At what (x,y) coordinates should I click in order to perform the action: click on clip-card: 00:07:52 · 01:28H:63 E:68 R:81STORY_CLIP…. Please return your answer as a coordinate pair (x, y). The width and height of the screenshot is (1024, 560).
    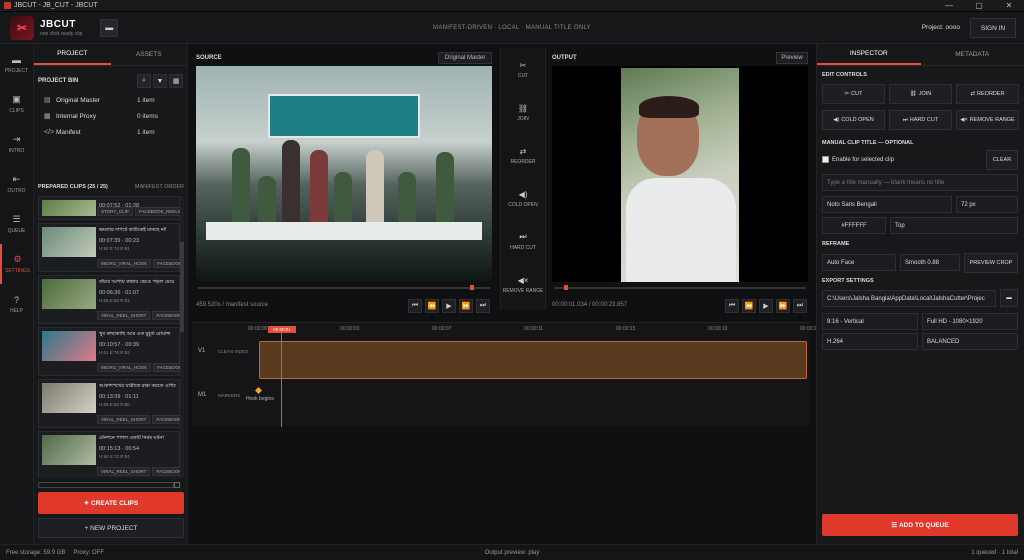
    Looking at the image, I should click on (109, 208).